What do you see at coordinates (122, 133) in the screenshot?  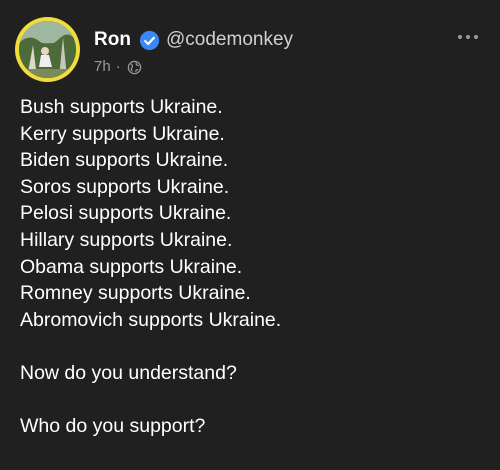 I see `post-line: Kerry supports Ukraine.` at bounding box center [122, 133].